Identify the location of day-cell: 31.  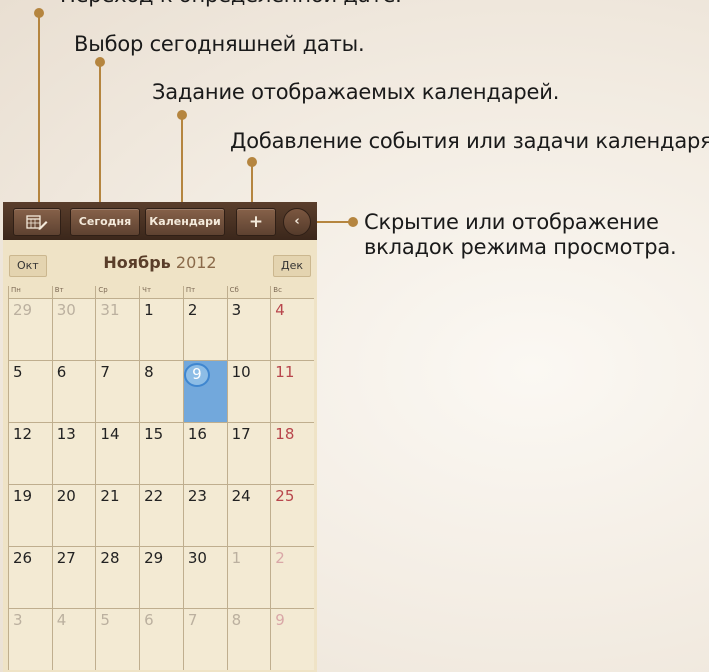
(117, 329).